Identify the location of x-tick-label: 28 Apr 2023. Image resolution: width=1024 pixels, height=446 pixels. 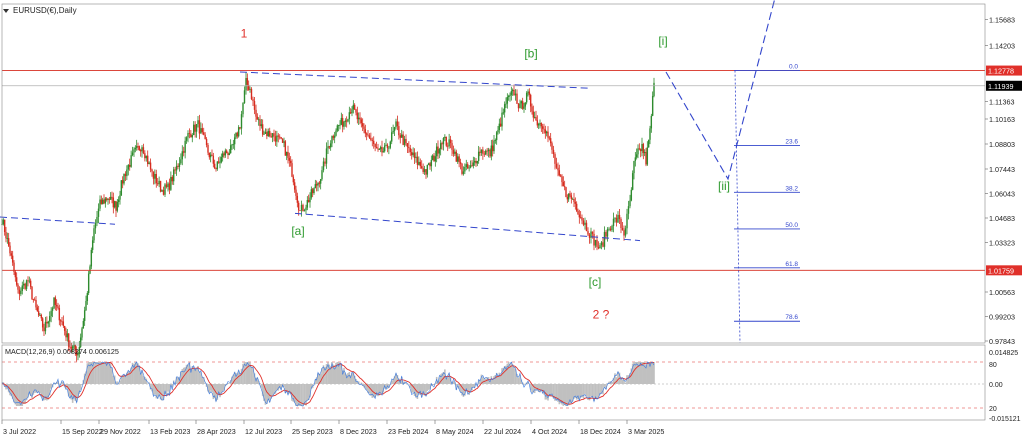
(216, 431).